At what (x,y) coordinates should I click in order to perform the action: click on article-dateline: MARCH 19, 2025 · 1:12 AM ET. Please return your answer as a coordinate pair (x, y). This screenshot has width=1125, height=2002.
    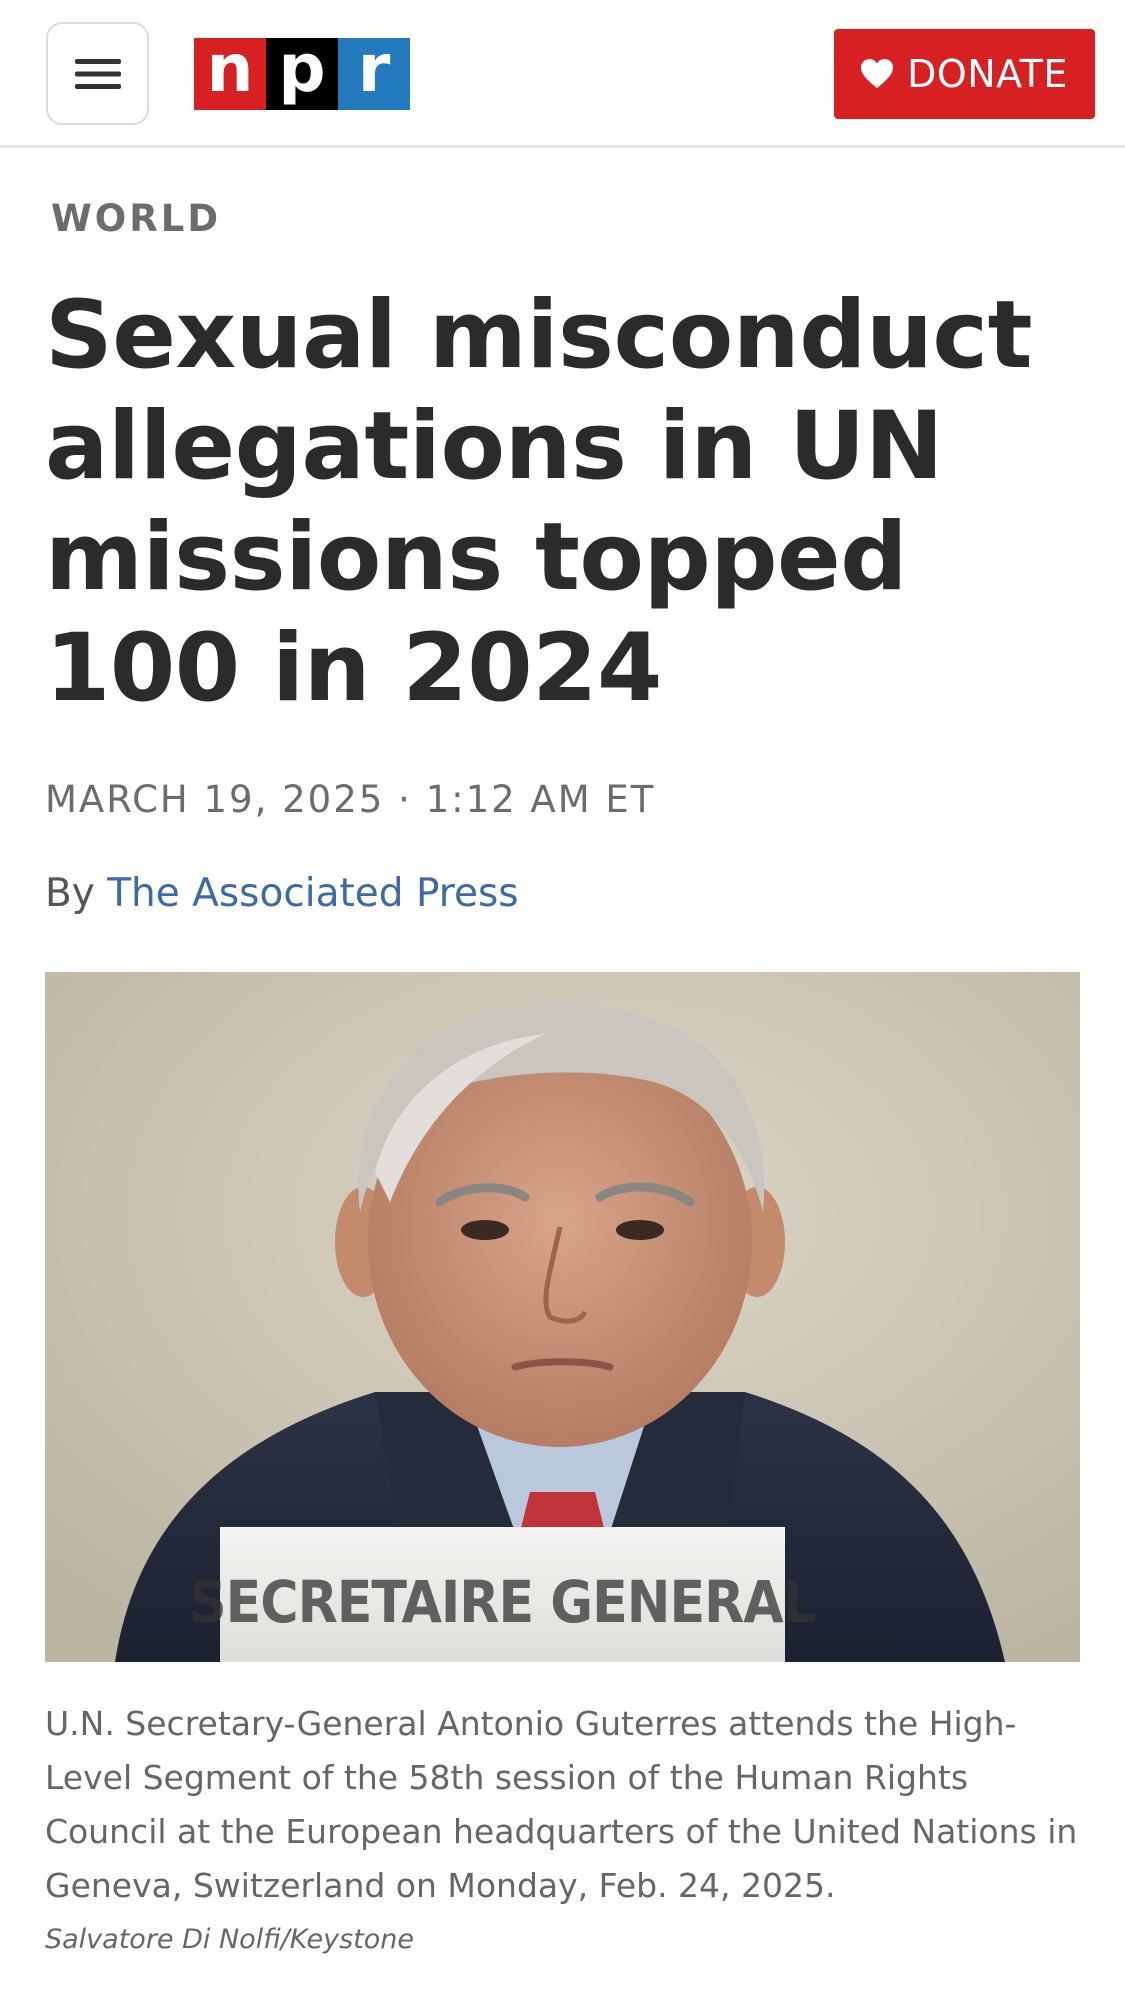
    Looking at the image, I should click on (350, 799).